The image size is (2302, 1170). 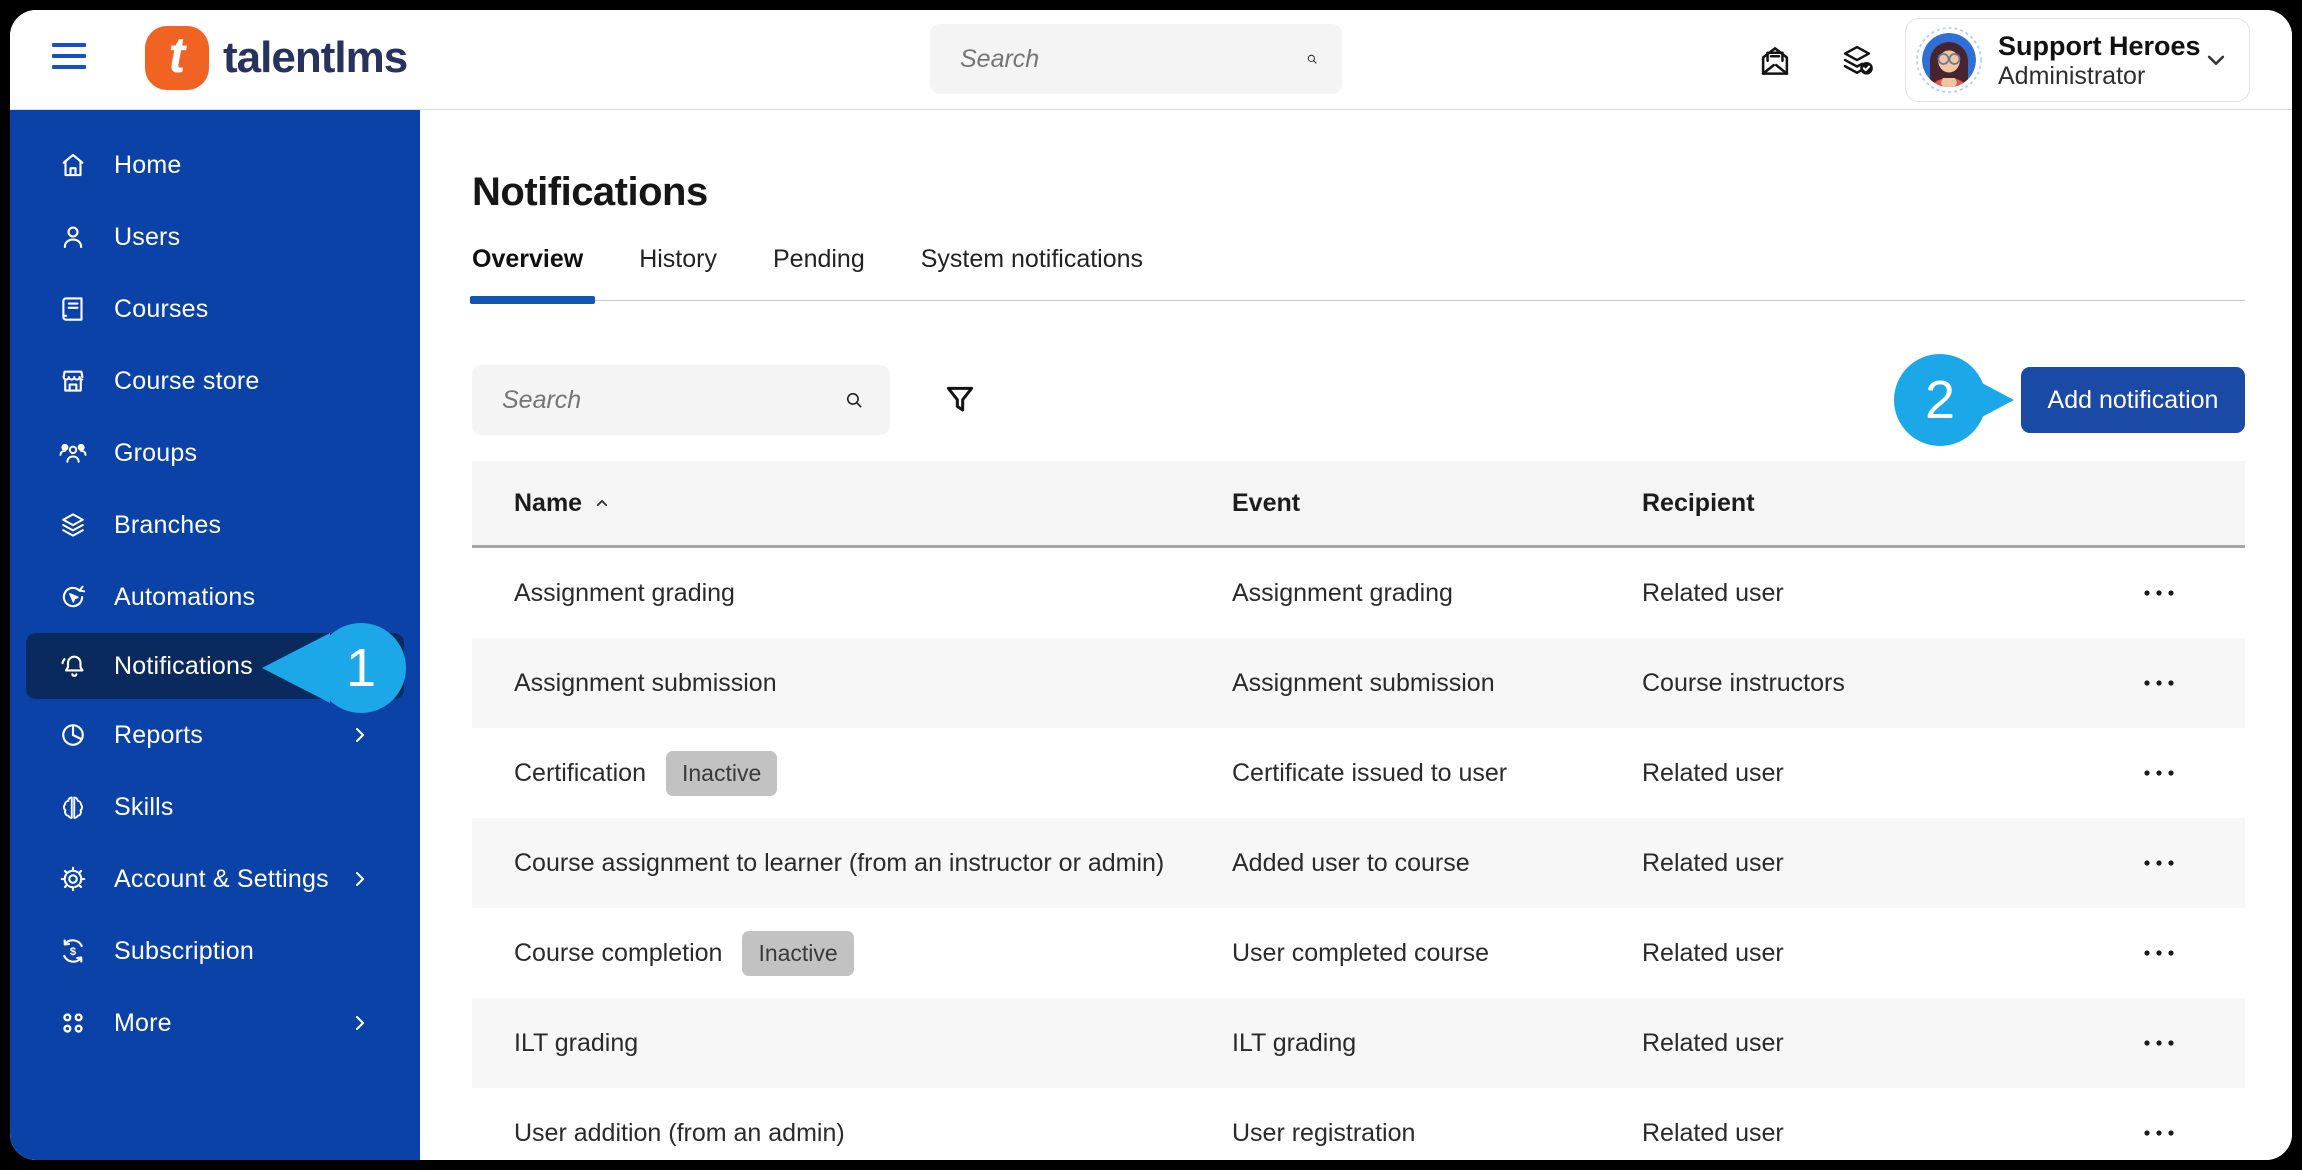 I want to click on list-search-input, so click(x=658, y=400).